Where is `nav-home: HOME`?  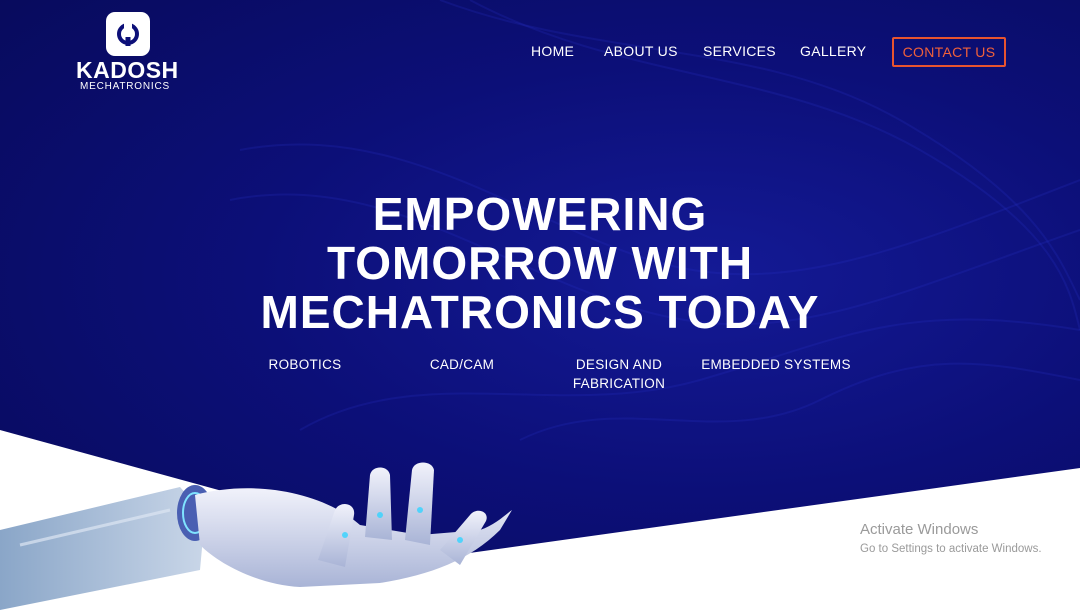
nav-home: HOME is located at coordinates (552, 51).